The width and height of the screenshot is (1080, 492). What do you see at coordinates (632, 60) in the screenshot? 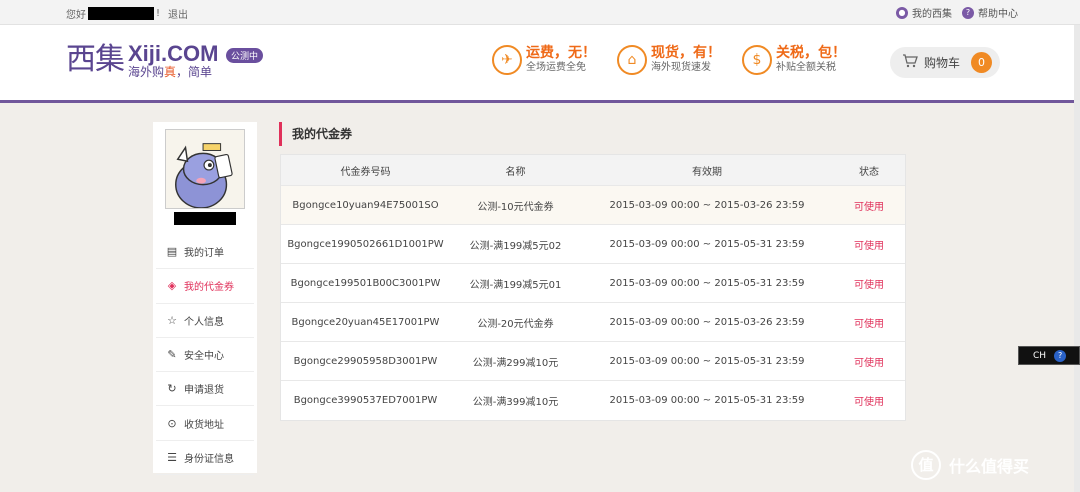
I see `gift-icon: ⌂` at bounding box center [632, 60].